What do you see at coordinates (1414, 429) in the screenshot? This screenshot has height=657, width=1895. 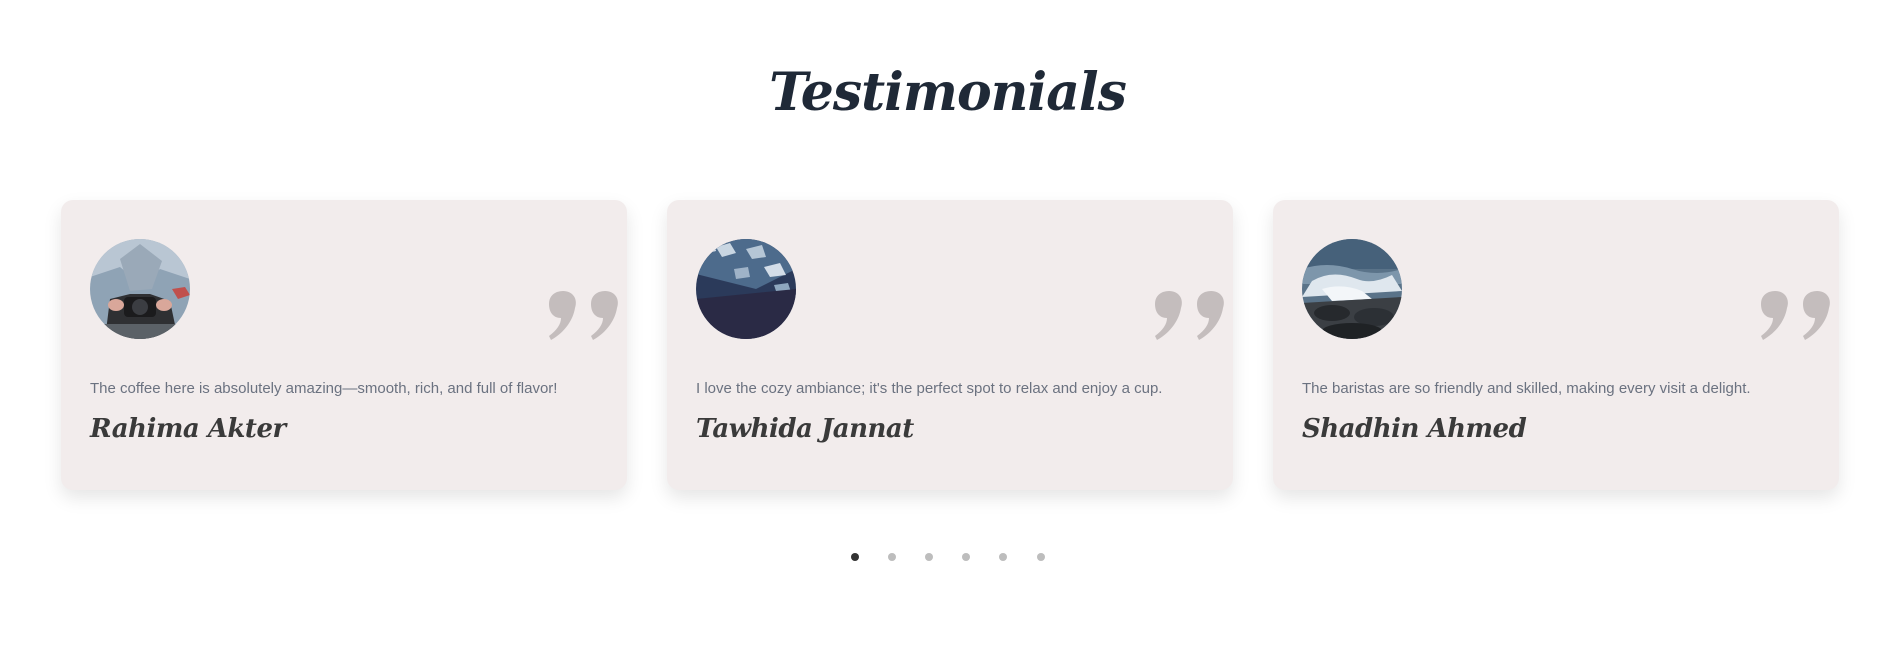 I see `testimonial-author: Shadhin Ahmed` at bounding box center [1414, 429].